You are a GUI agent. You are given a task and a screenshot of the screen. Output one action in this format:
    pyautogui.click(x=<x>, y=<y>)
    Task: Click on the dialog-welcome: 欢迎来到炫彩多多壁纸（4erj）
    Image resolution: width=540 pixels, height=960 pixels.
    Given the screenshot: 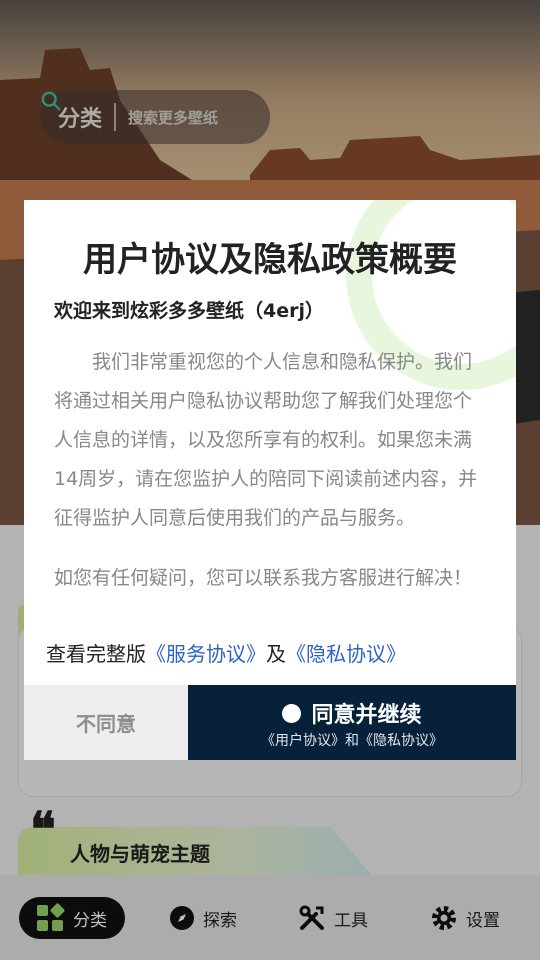 What is the action you would take?
    pyautogui.click(x=189, y=311)
    